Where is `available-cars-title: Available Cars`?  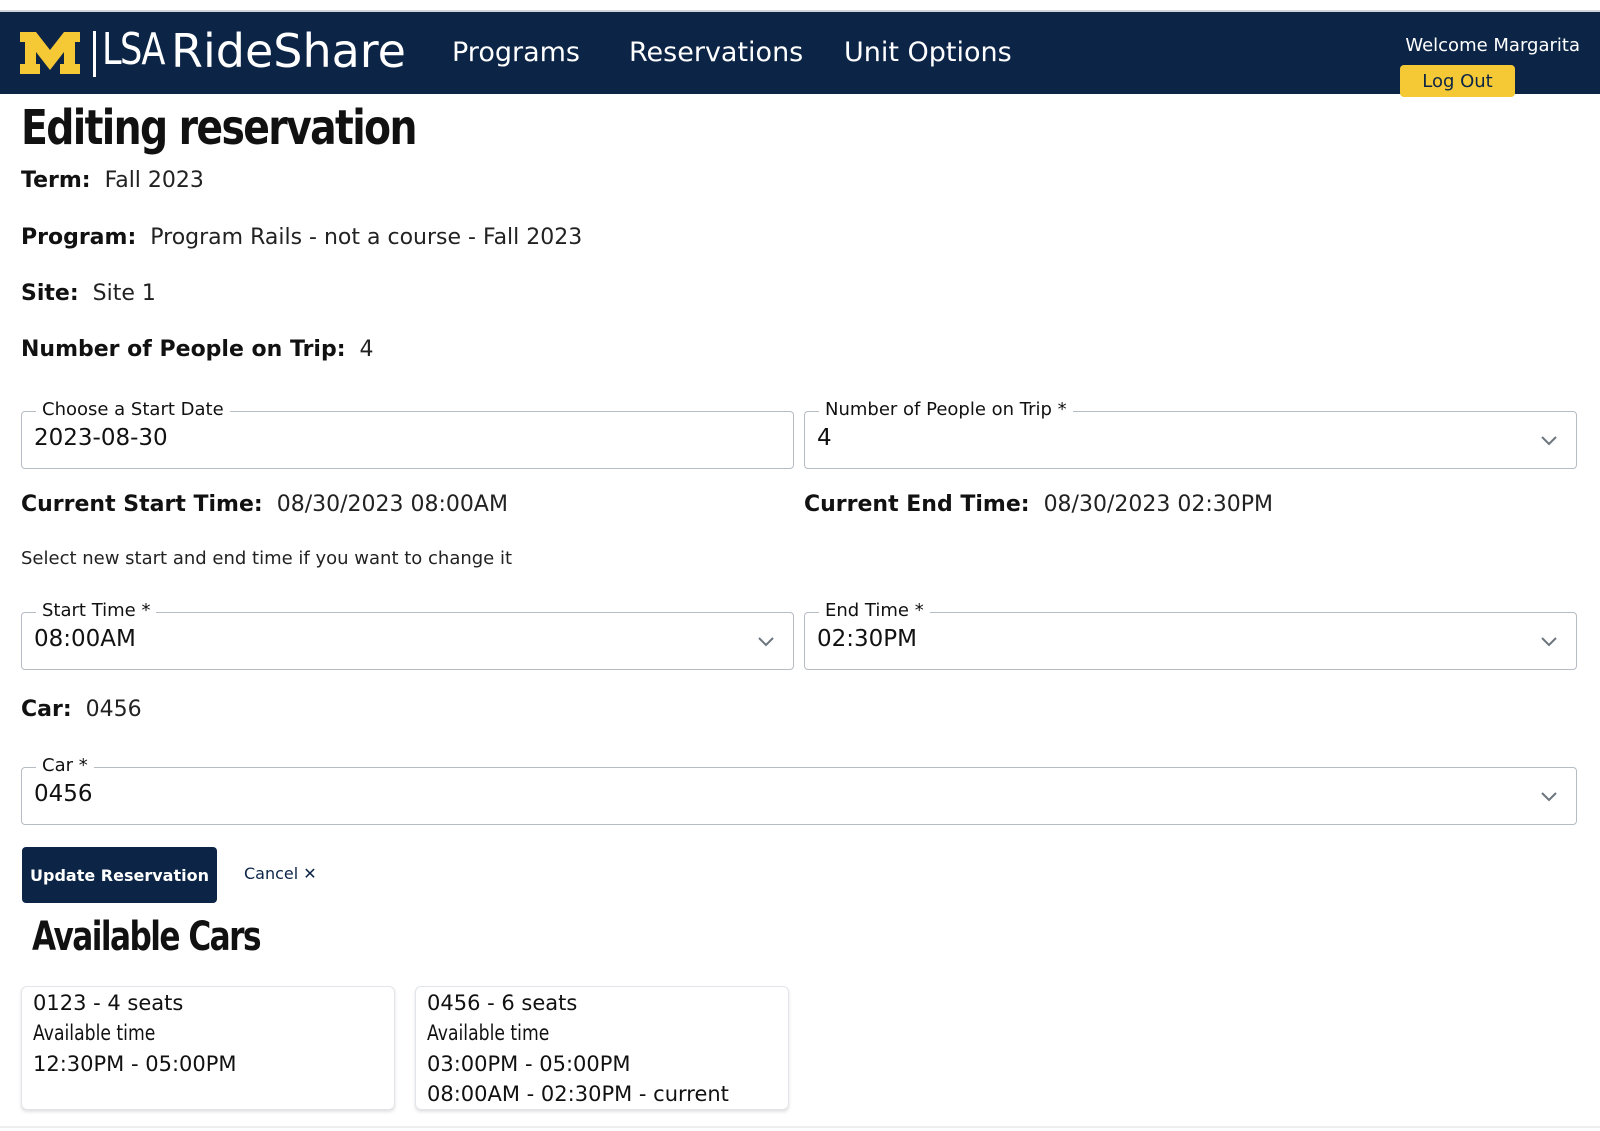
available-cars-title: Available Cars is located at coordinates (147, 937).